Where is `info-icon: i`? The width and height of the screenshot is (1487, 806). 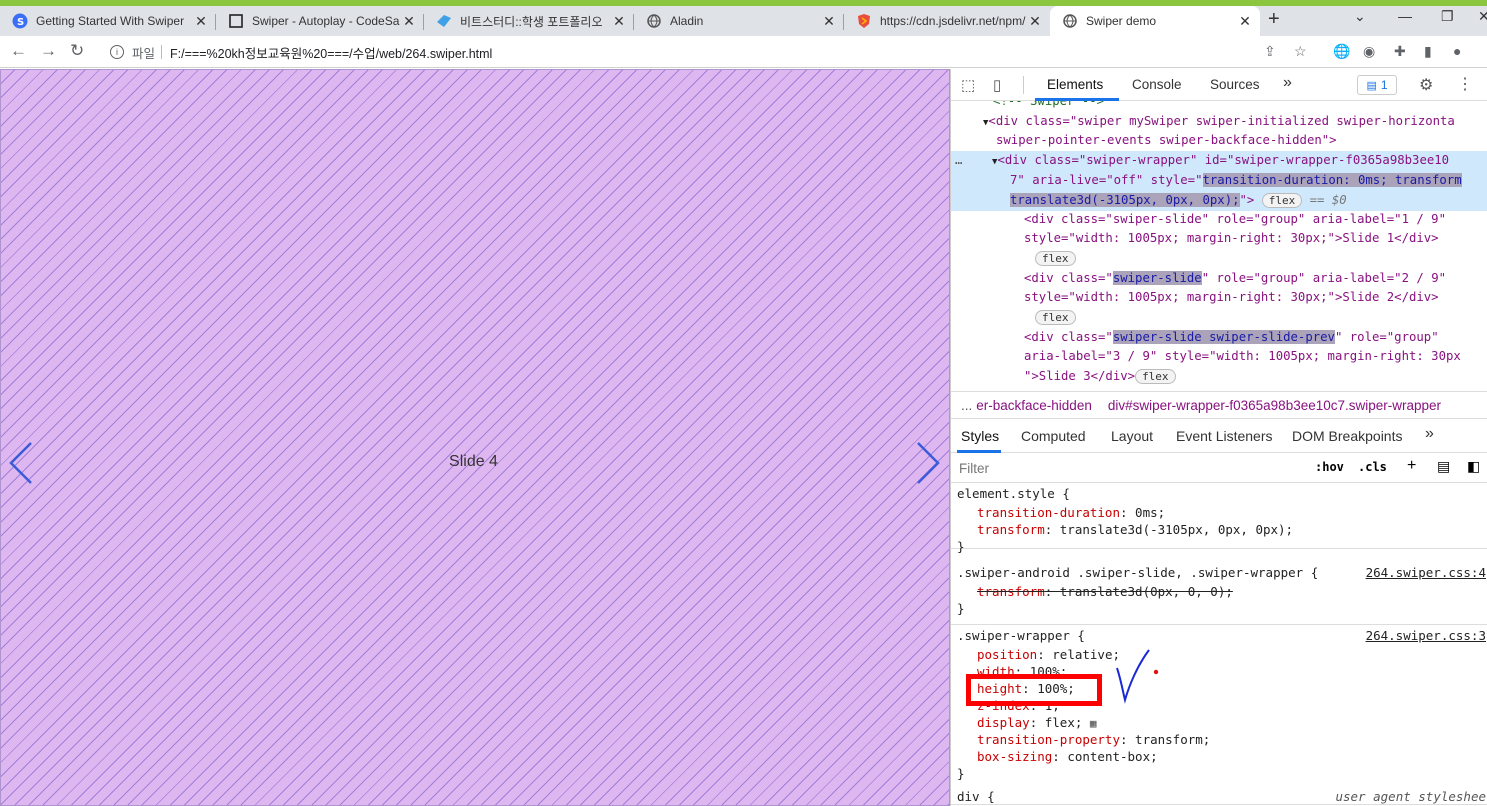
info-icon: i is located at coordinates (117, 52).